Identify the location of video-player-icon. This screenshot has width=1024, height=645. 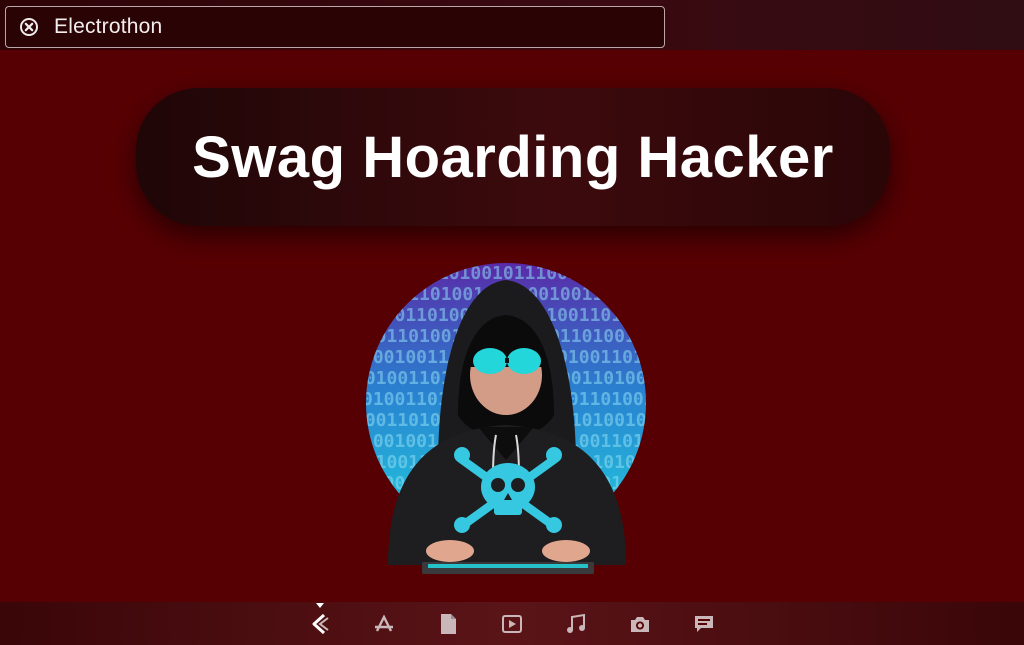
(512, 624).